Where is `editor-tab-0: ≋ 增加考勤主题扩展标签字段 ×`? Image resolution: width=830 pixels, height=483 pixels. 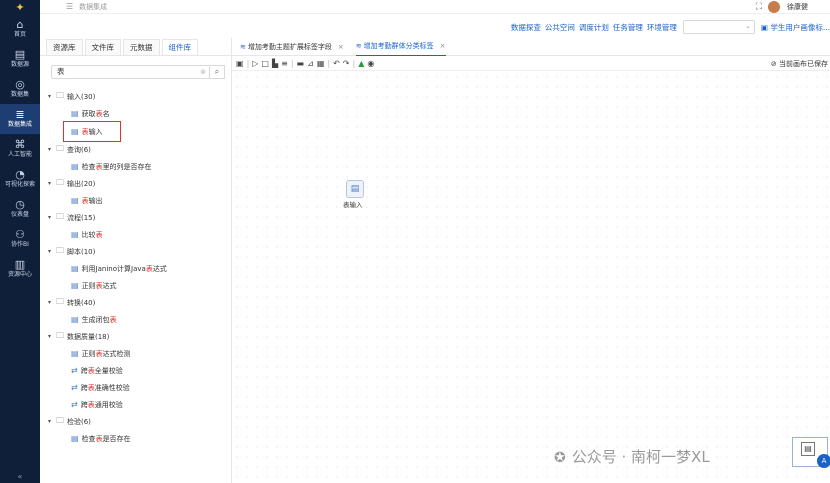
editor-tab-0: ≋ 增加考勤主题扩展标签字段 × is located at coordinates (292, 47).